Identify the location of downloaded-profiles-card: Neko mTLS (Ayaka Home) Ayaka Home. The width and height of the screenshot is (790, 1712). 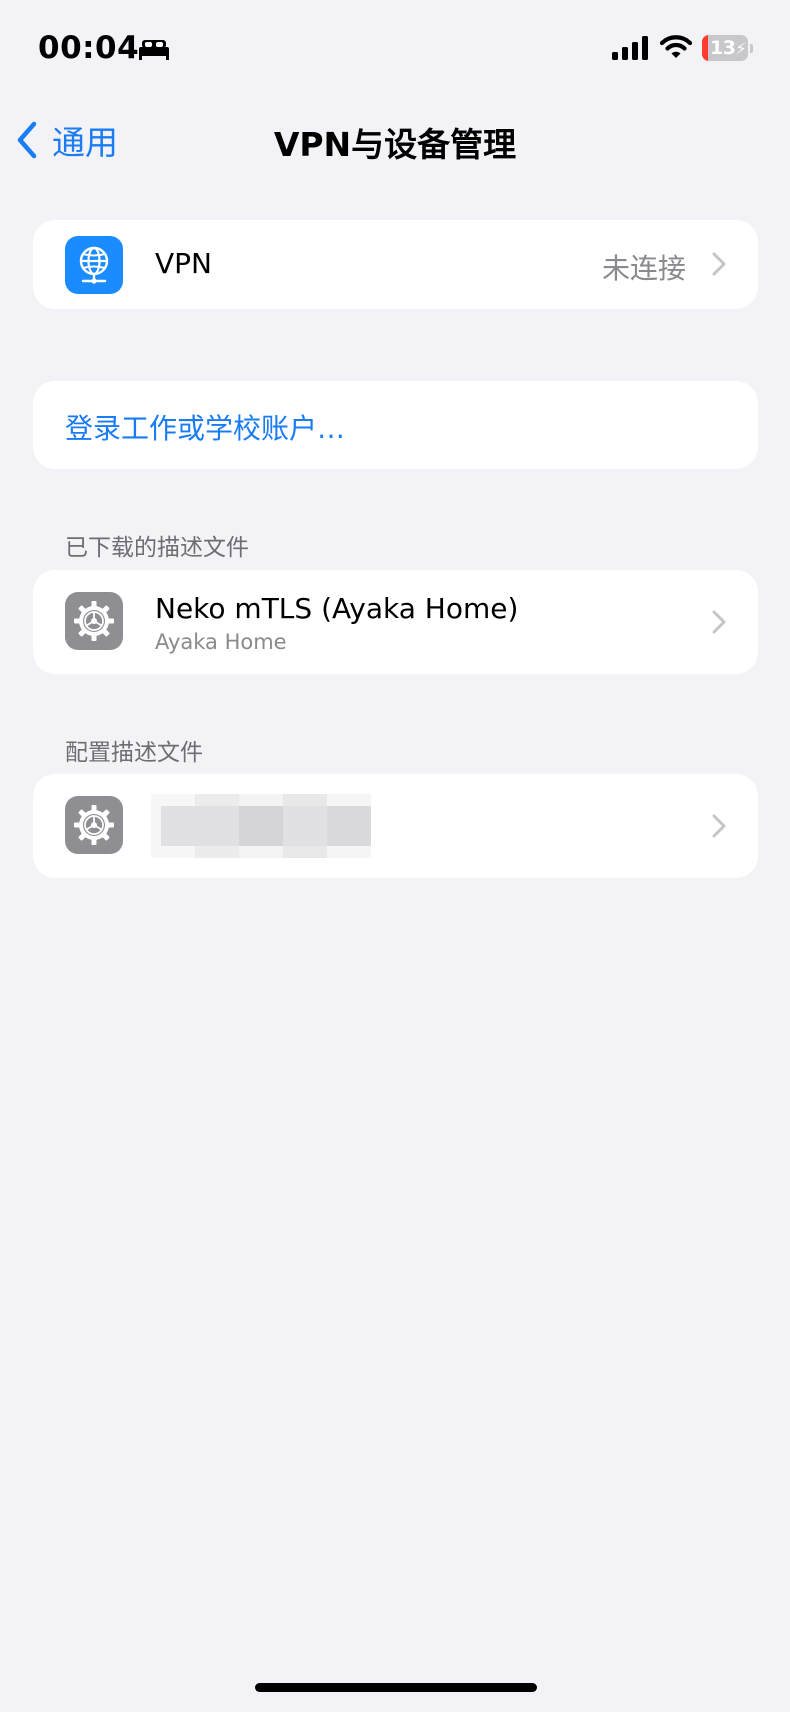
(395, 622).